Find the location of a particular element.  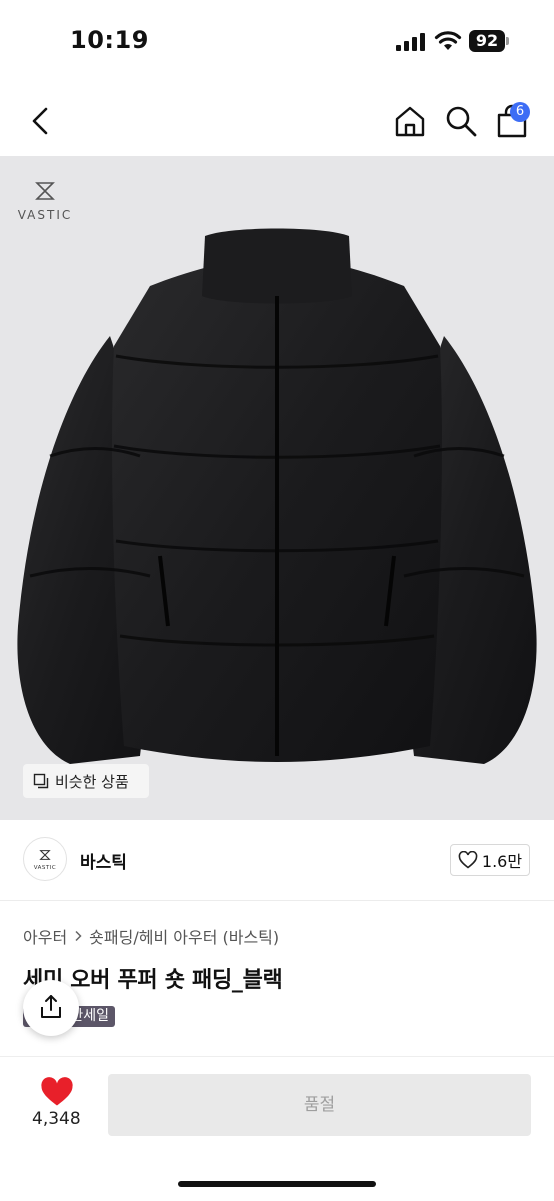

top-nav-bar is located at coordinates (277, 118).